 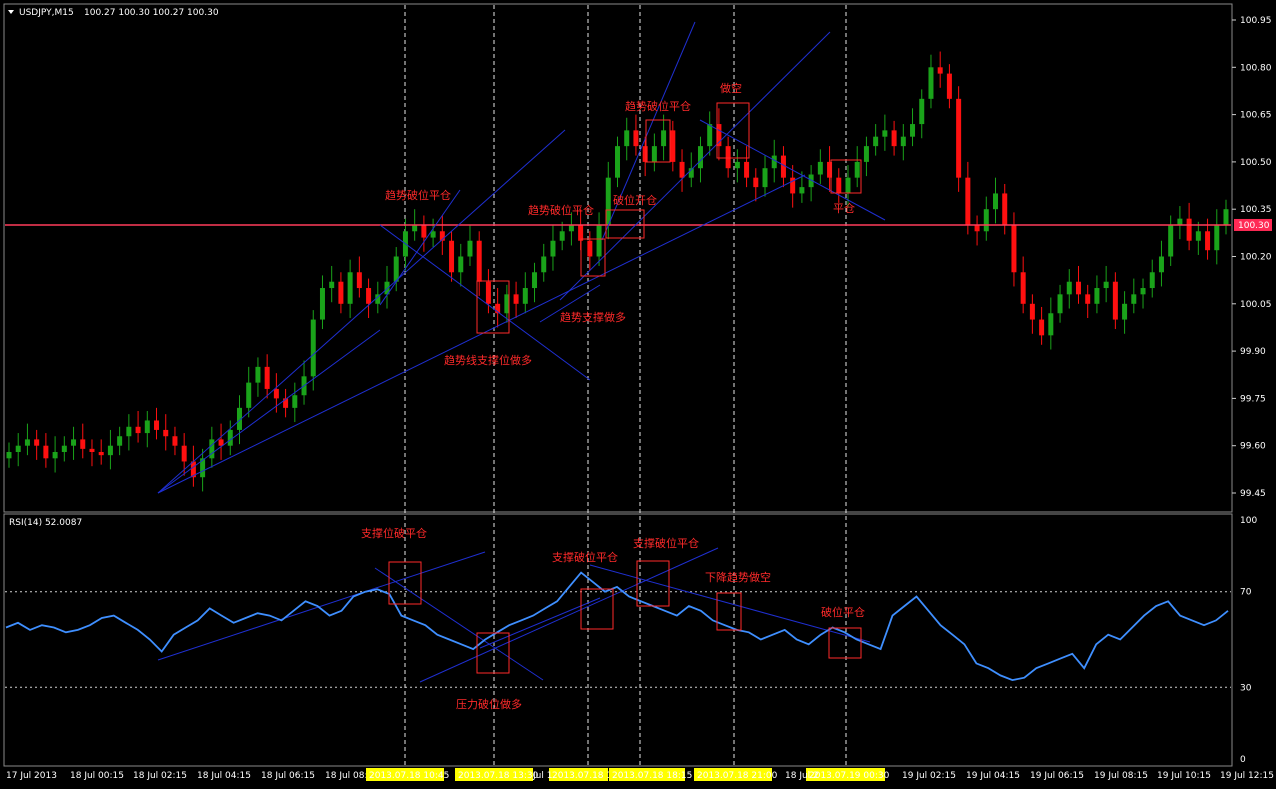 I want to click on time-label: 19 Jul 12:15, so click(x=1247, y=776).